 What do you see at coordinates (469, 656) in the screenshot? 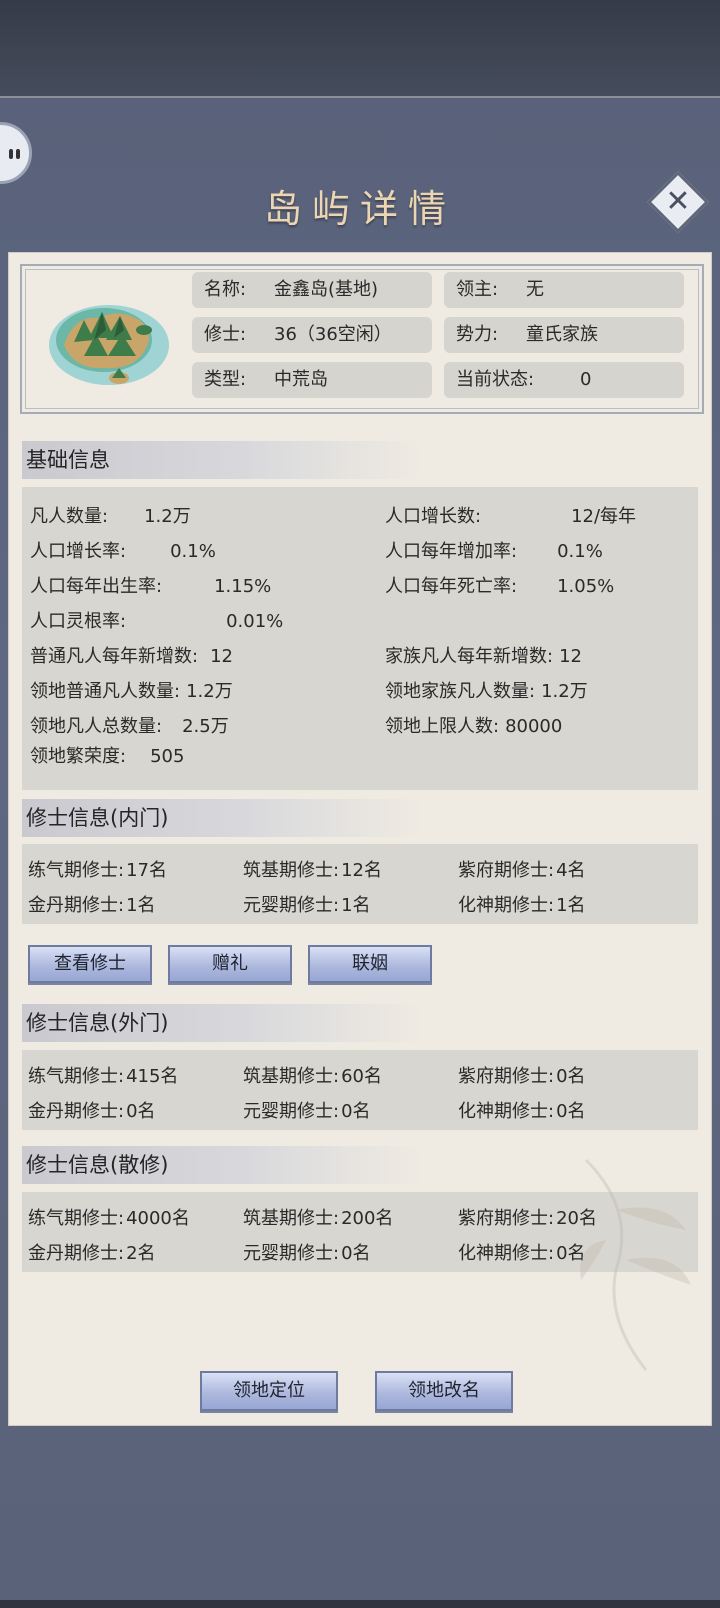
I see `basic-info-label: 家族凡人每年新增数:` at bounding box center [469, 656].